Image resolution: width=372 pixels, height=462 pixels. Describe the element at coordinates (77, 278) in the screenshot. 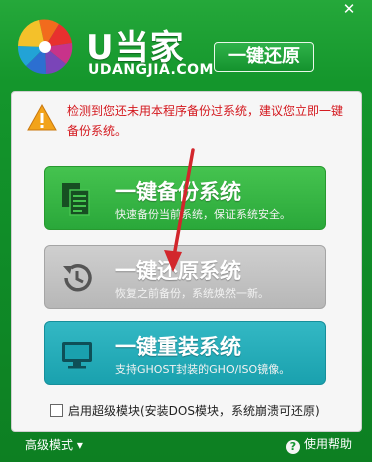

I see `restore-history-icon` at that location.